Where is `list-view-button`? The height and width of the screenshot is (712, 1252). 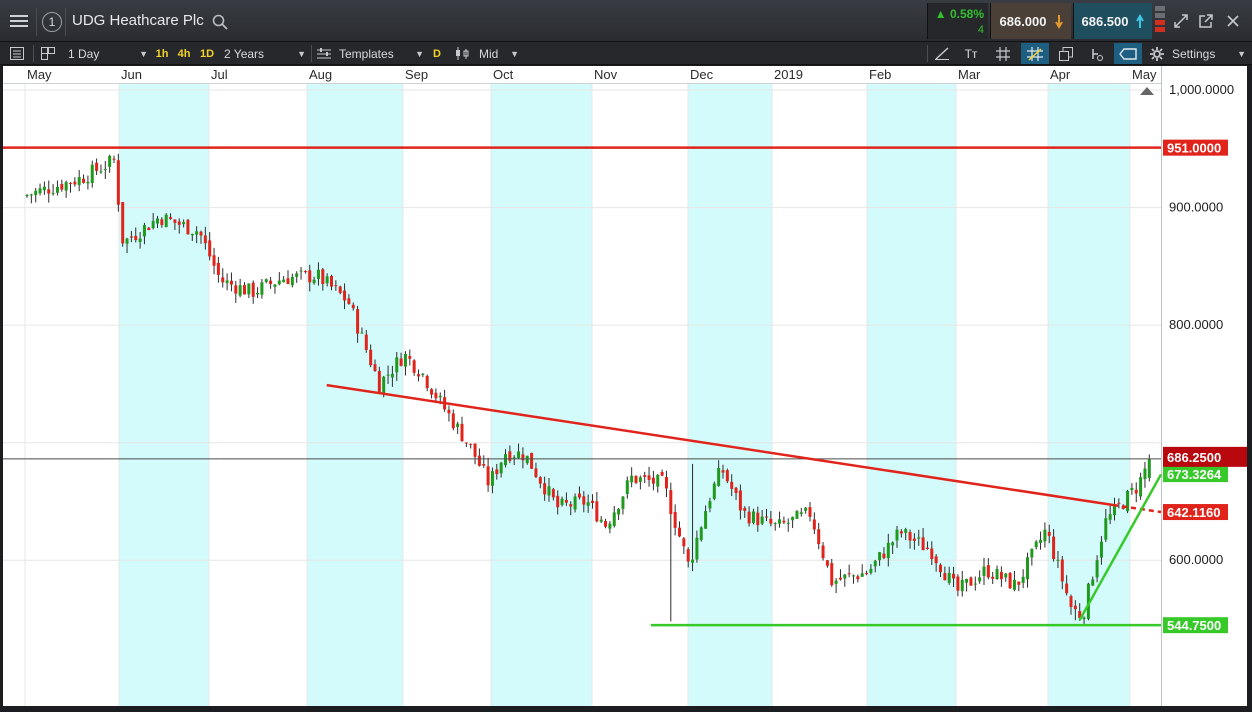
list-view-button is located at coordinates (17, 53).